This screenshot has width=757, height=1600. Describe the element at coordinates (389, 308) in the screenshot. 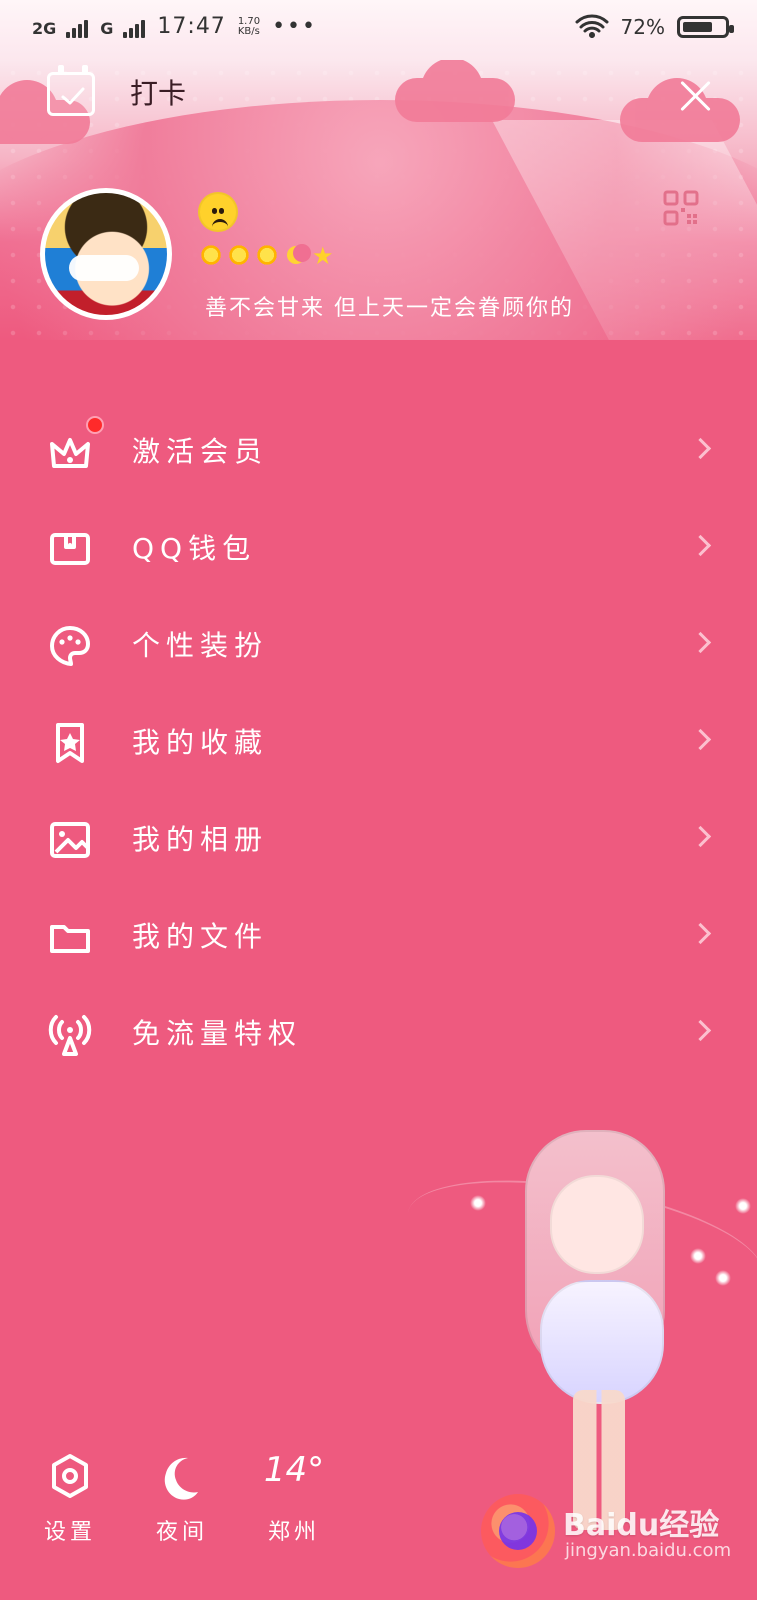

I see `signature-text: 善不会甘来 但上天一定会眷顾你的` at that location.